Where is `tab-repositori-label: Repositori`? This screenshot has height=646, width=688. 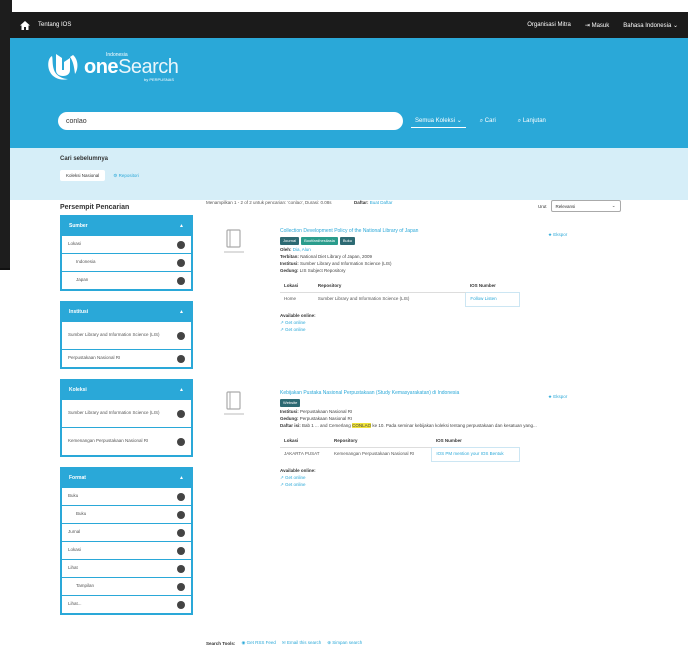 tab-repositori-label: Repositori is located at coordinates (128, 175).